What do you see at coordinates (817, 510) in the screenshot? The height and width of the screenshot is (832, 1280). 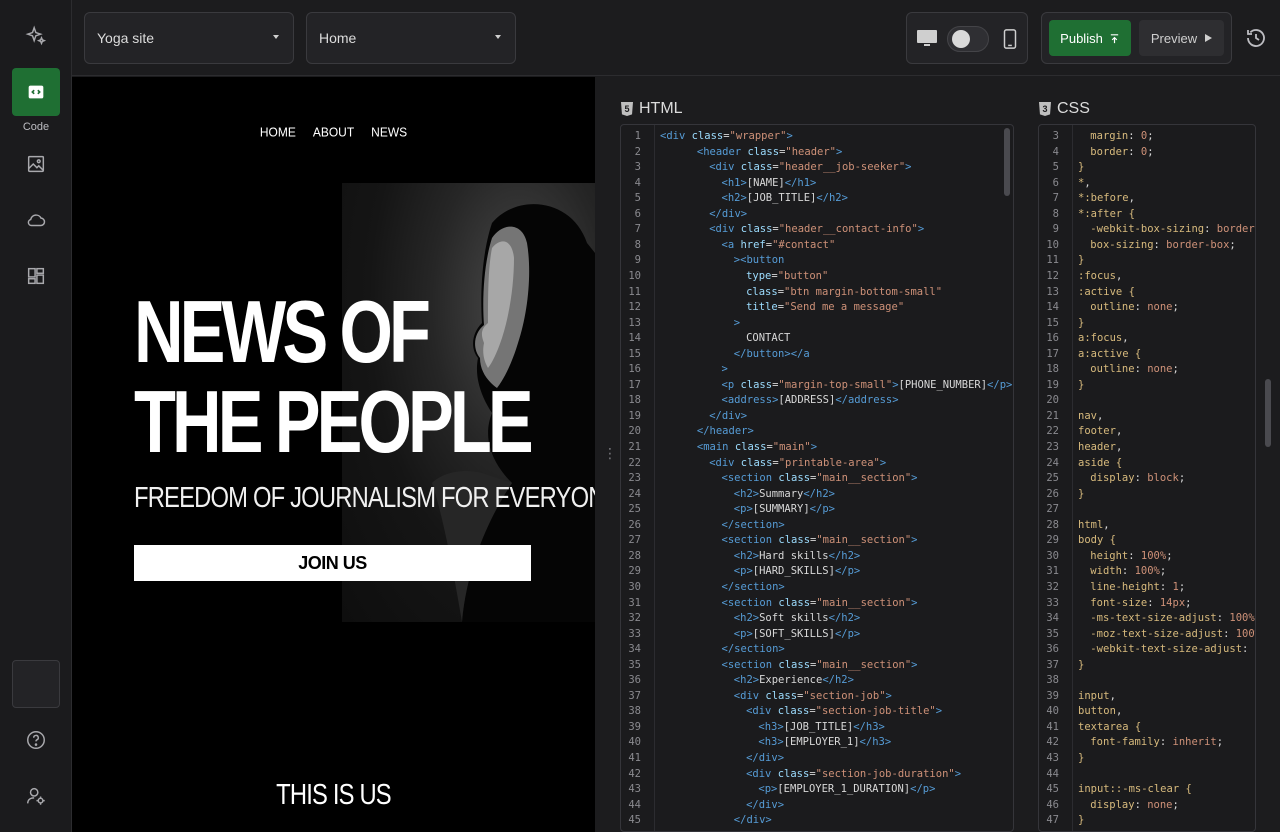 I see `code-line: 25 <p>[SUMMARY]</p>` at bounding box center [817, 510].